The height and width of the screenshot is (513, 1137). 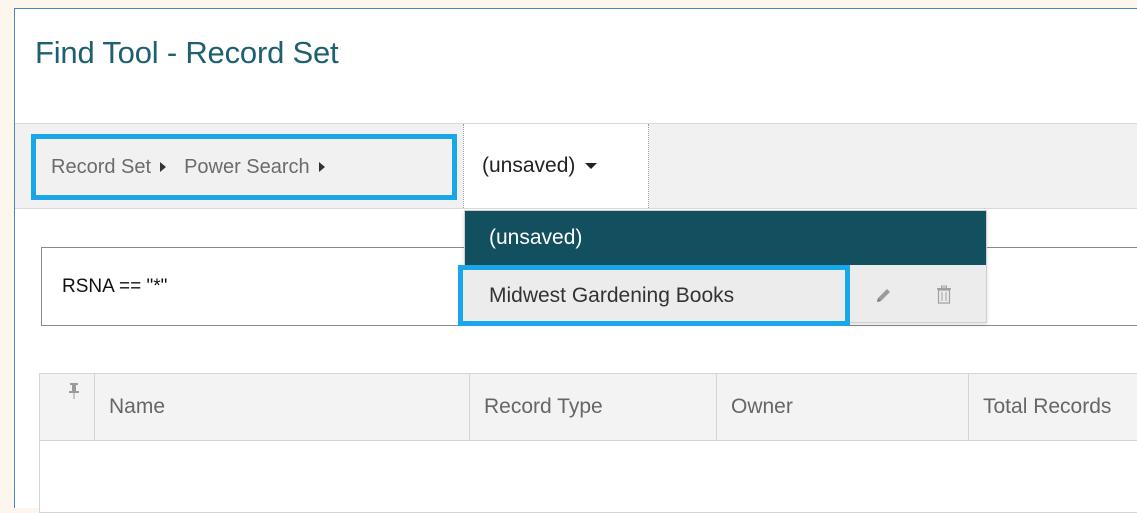 I want to click on table-header: Name Record Type Owner Total Records, so click(x=588, y=407).